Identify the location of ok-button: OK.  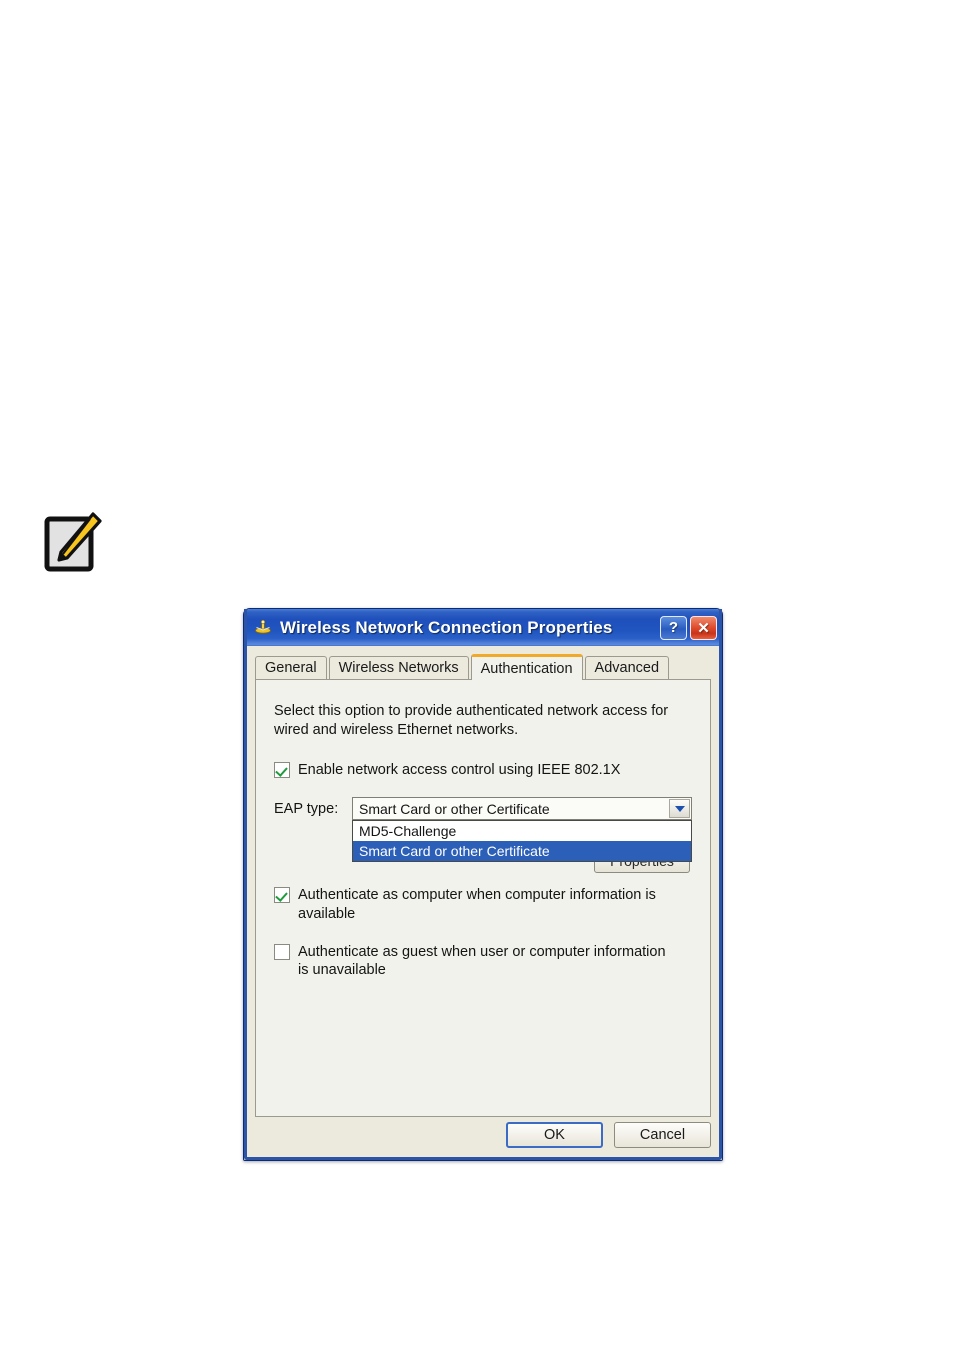
(554, 1135).